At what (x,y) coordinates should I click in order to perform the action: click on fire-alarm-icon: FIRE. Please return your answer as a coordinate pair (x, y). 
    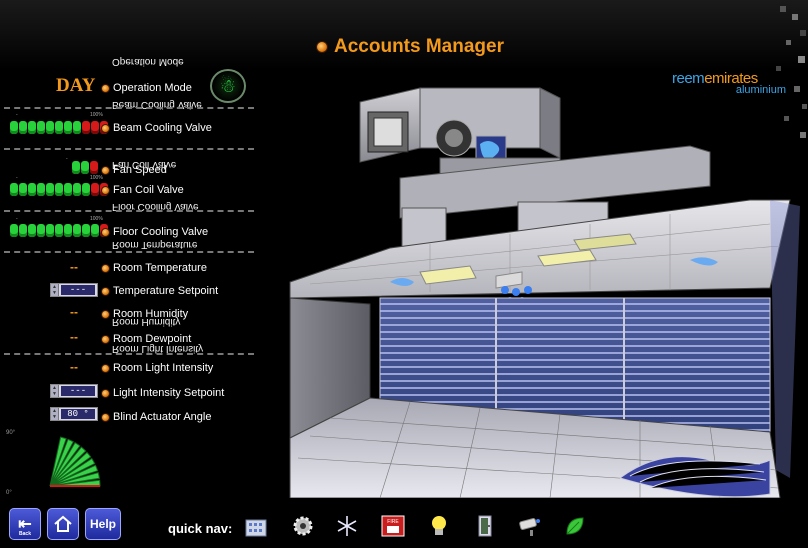
    Looking at the image, I should click on (393, 526).